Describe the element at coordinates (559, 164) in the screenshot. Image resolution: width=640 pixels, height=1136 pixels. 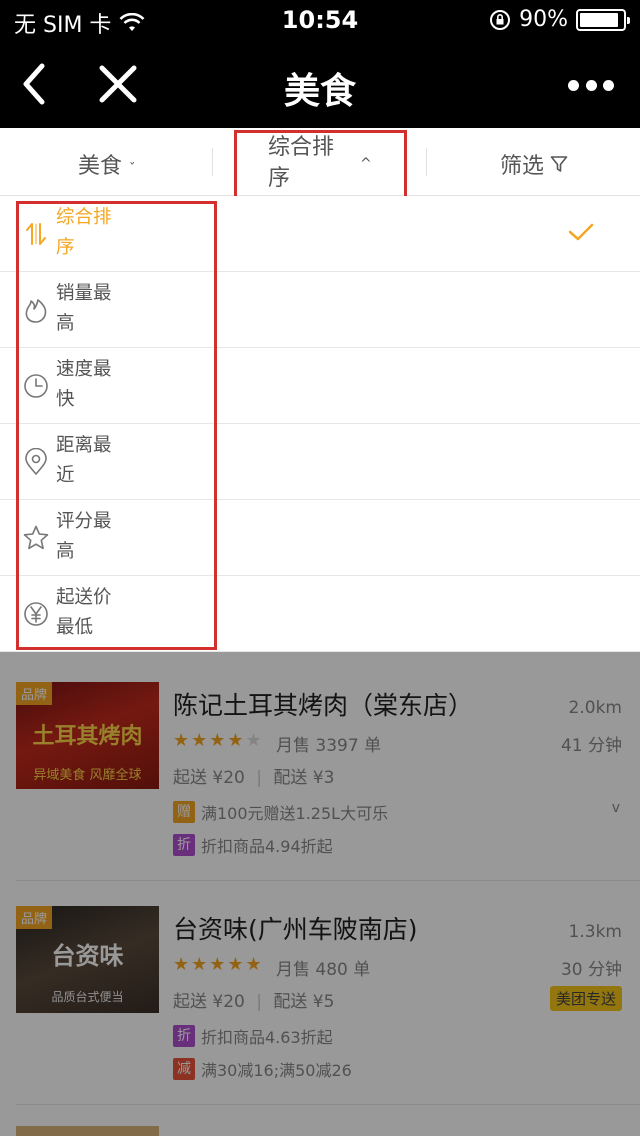
I see `funnel-icon` at that location.